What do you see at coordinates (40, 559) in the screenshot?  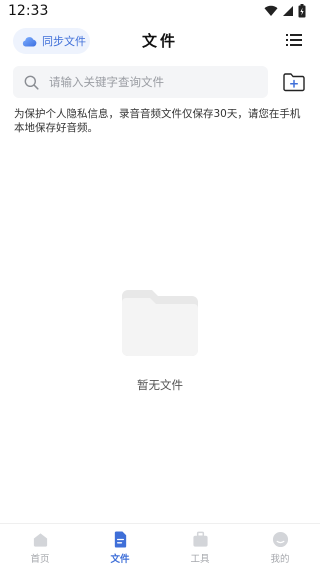 I see `nav-label-home: 首页` at bounding box center [40, 559].